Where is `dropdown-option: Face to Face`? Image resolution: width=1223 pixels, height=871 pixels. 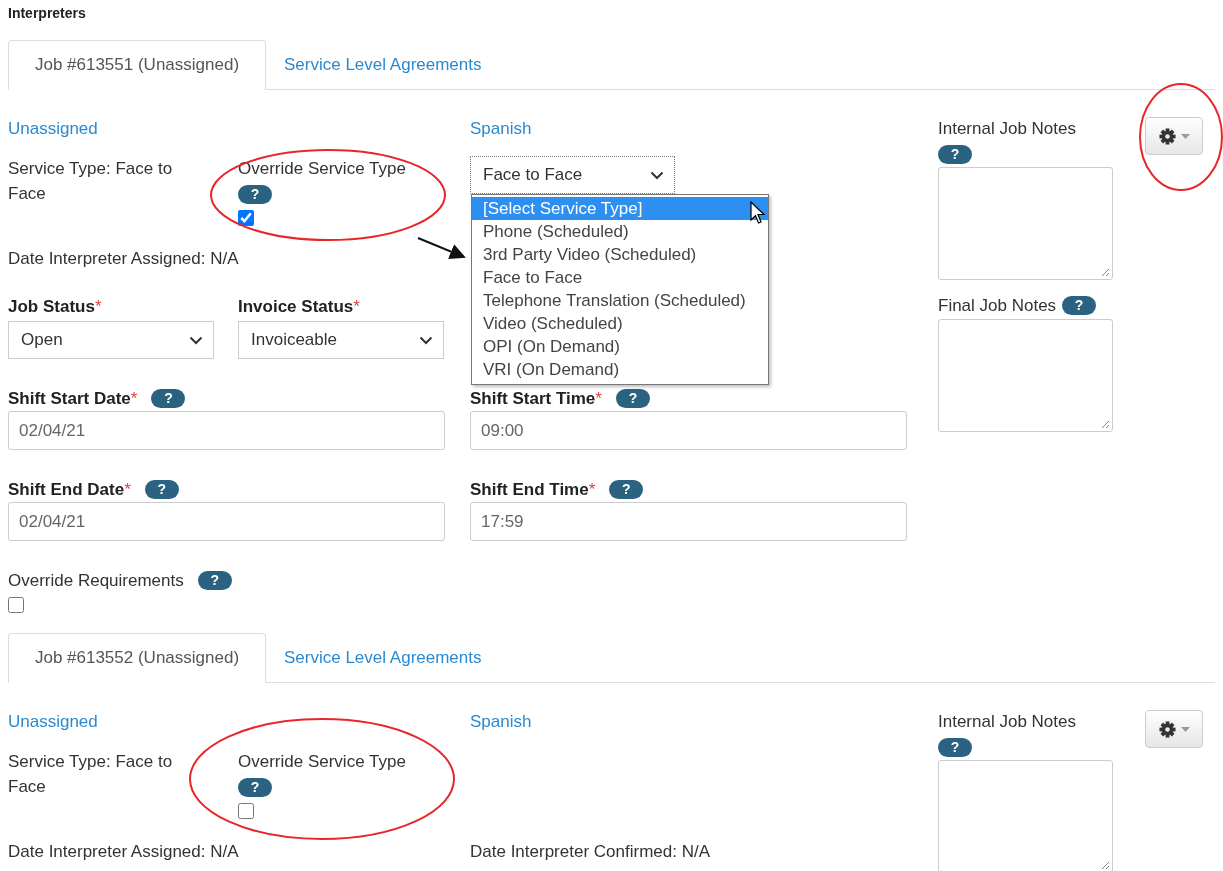
dropdown-option: Face to Face is located at coordinates (620, 277).